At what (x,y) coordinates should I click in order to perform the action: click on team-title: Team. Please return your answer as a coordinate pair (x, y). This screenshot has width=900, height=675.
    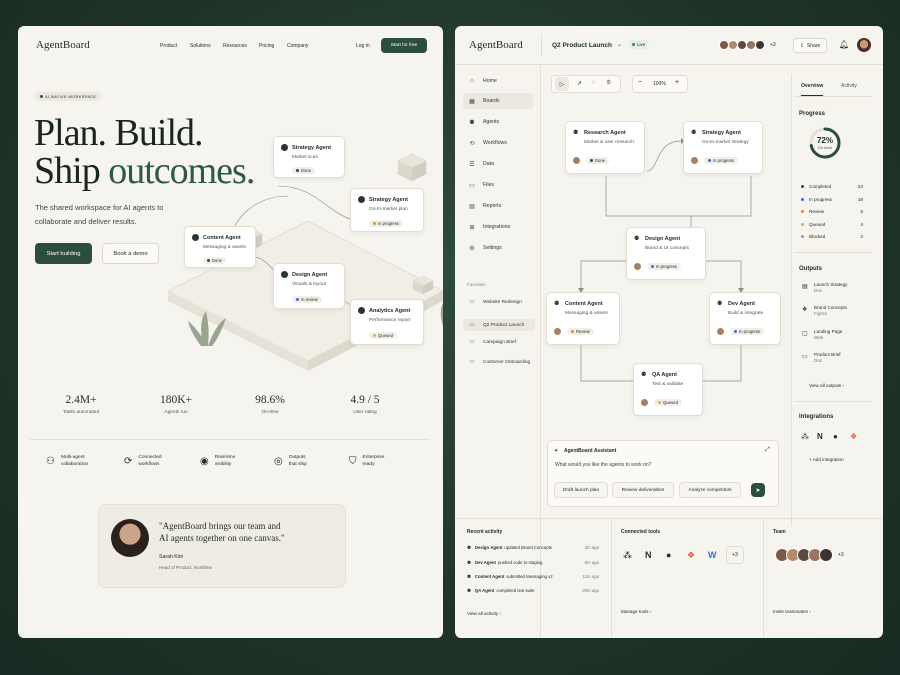
    Looking at the image, I should click on (779, 532).